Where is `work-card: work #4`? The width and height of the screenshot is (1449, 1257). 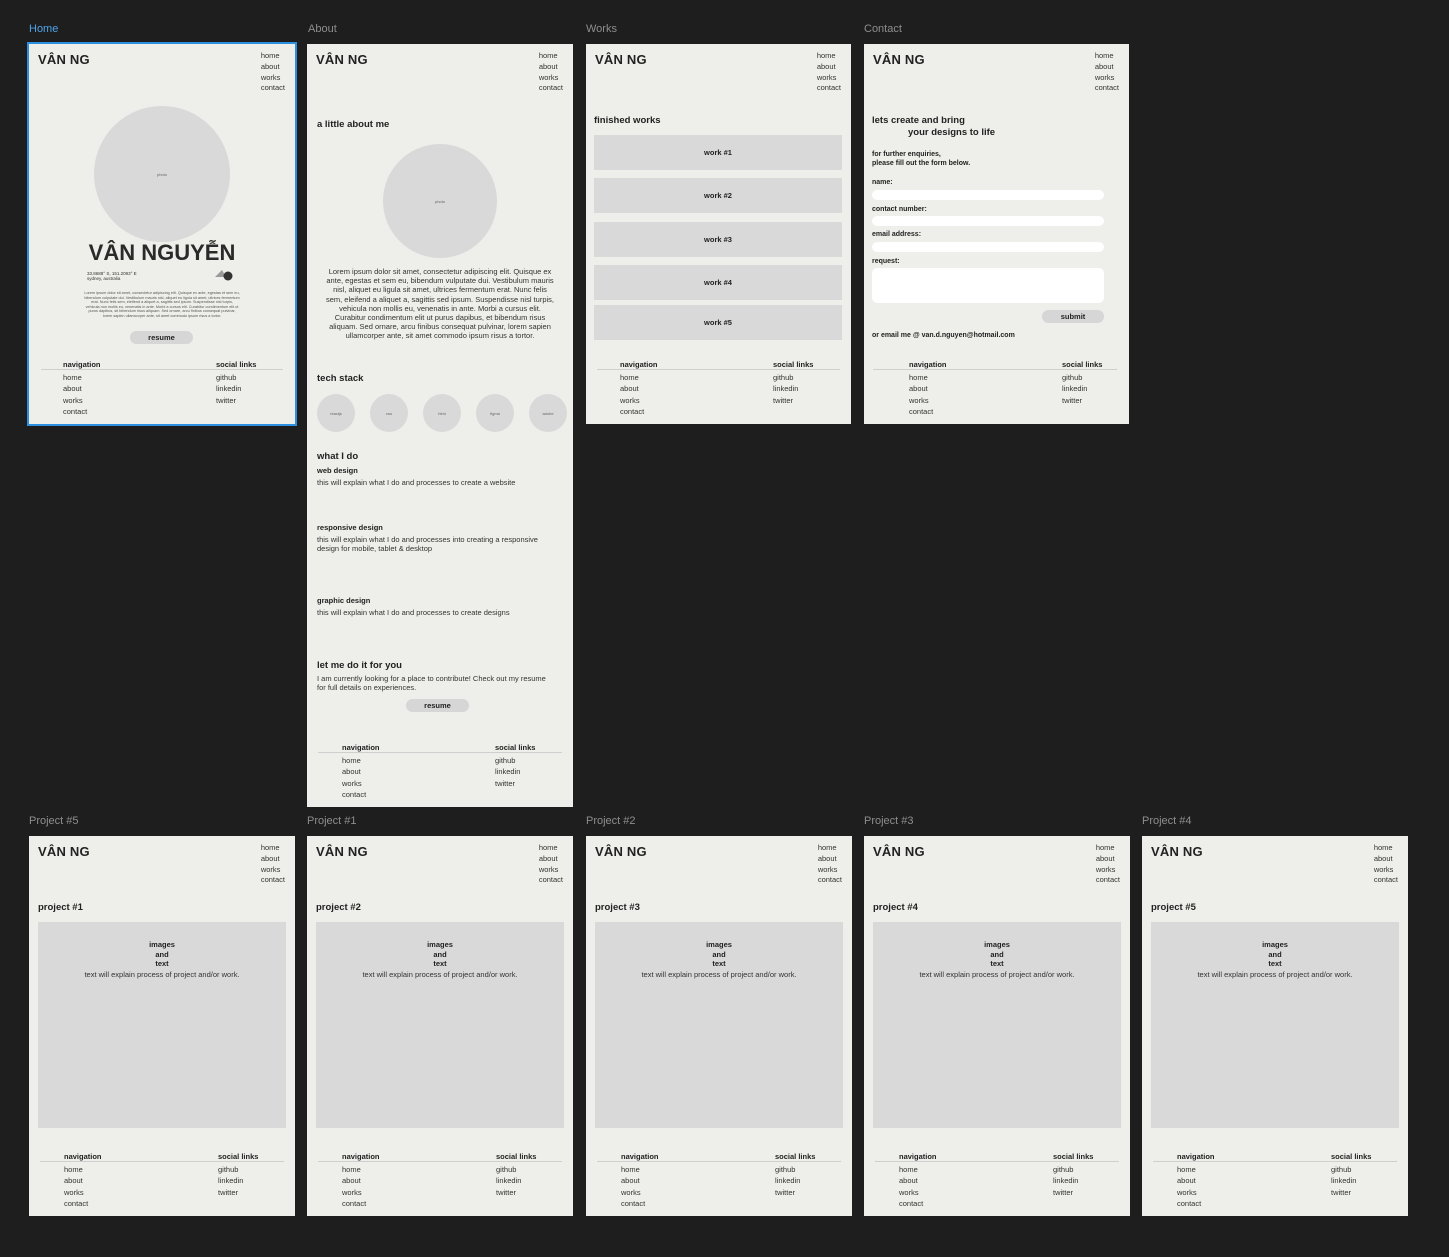
work-card: work #4 is located at coordinates (718, 282).